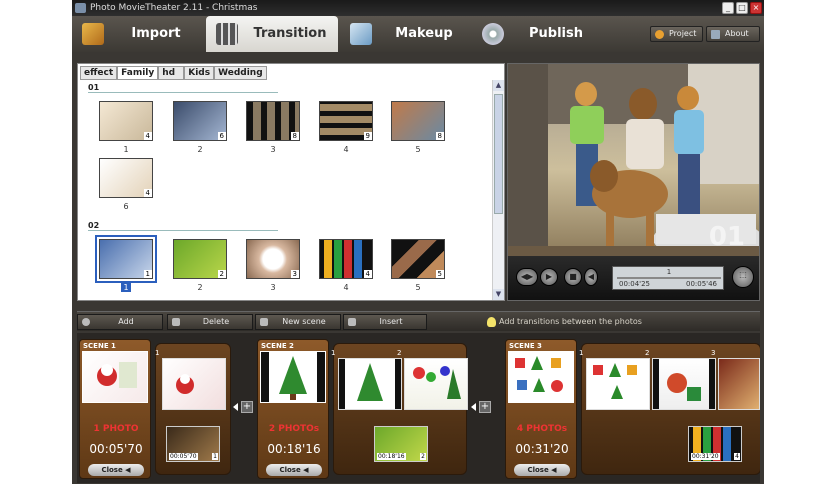  Describe the element at coordinates (210, 322) in the screenshot. I see `delete-button: Delete` at that location.